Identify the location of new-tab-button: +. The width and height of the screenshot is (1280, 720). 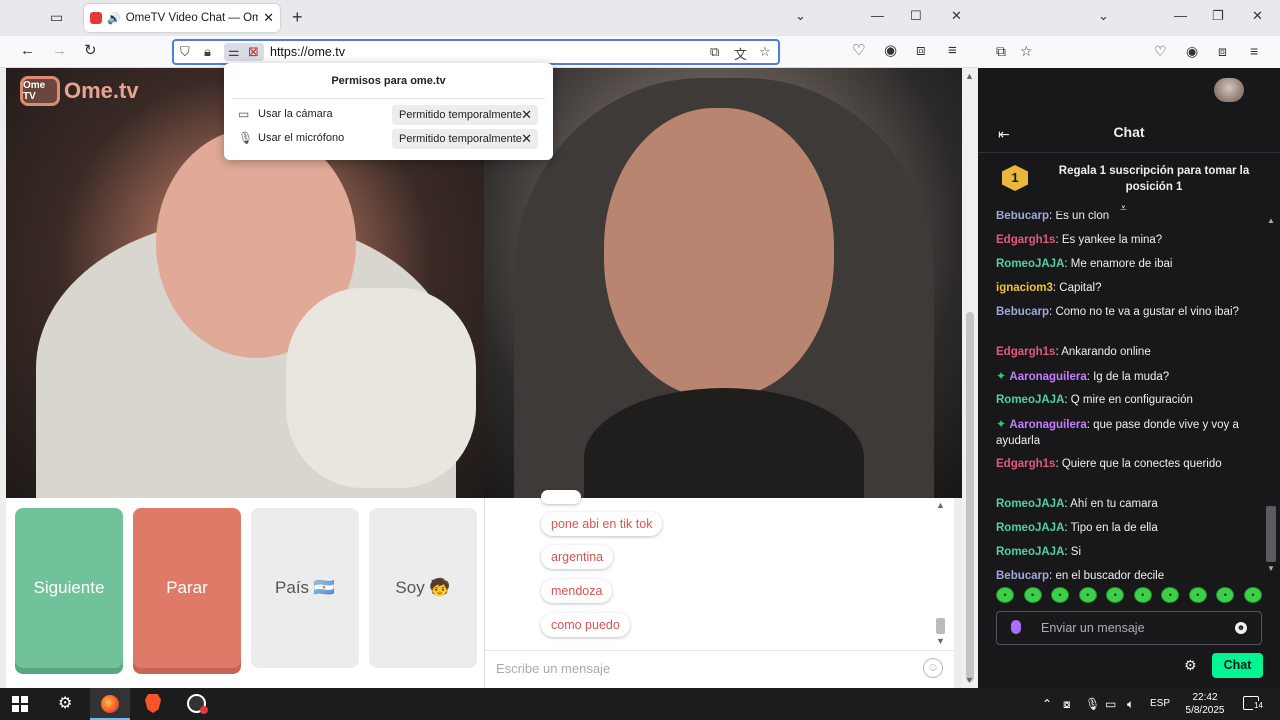
(297, 17).